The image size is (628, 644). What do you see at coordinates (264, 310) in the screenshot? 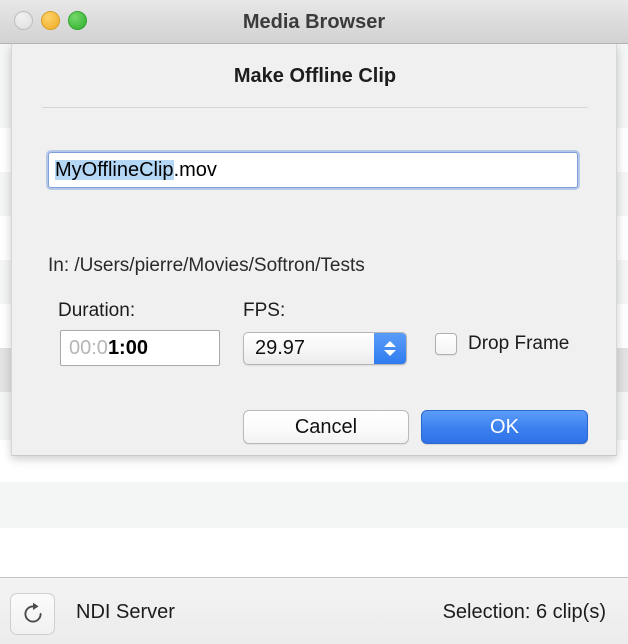
I see `fps-label: FPS:` at bounding box center [264, 310].